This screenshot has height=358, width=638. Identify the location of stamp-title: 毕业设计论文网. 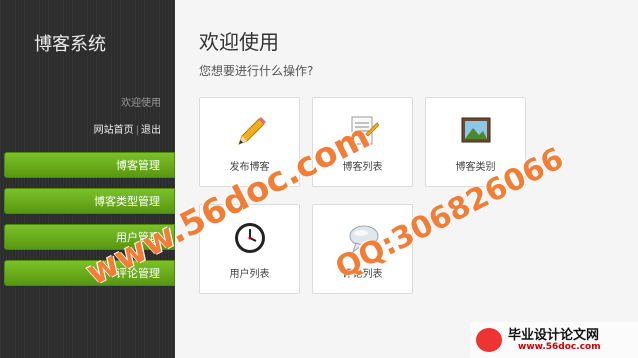
(554, 335).